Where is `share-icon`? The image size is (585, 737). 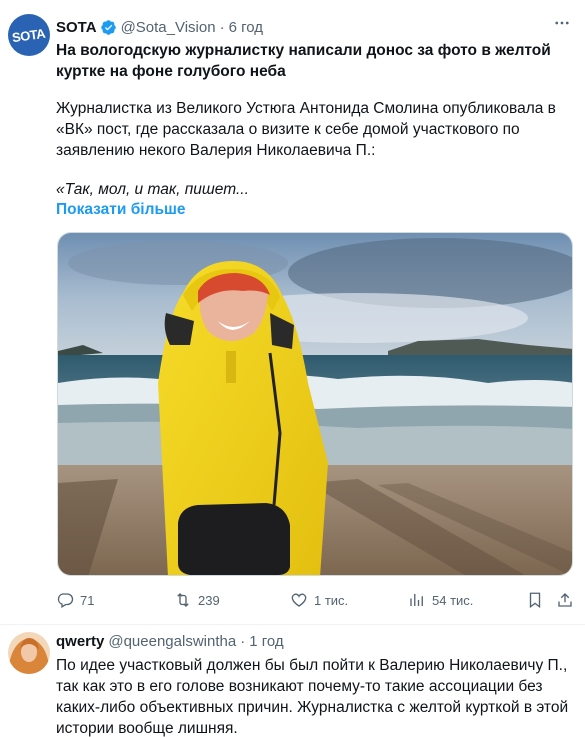 share-icon is located at coordinates (565, 600).